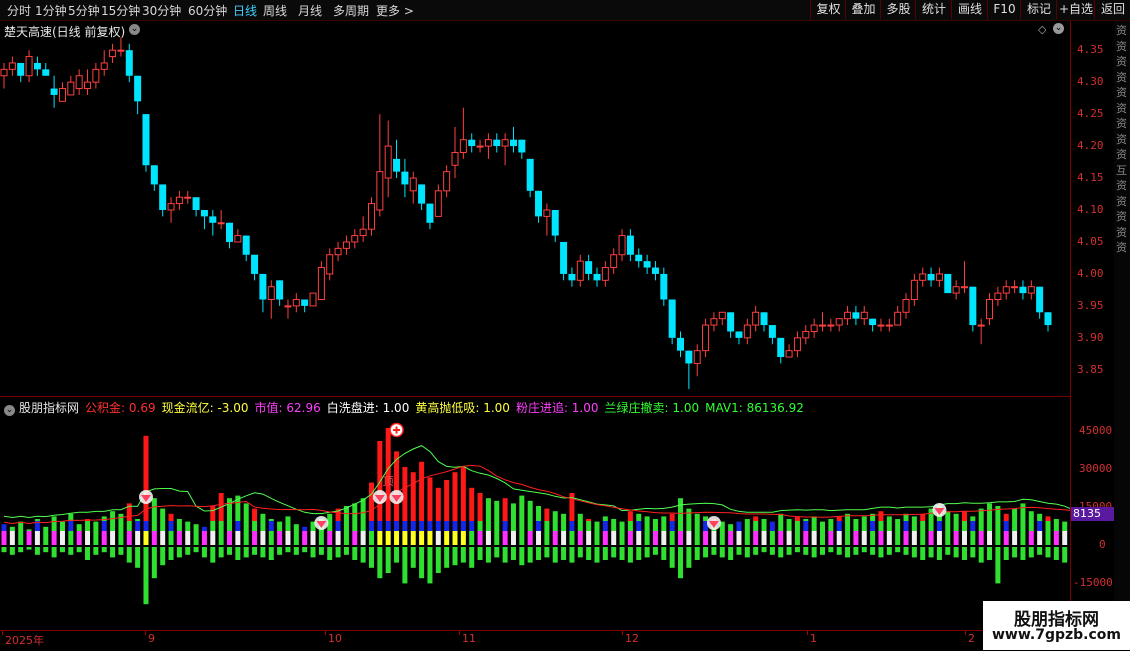 The height and width of the screenshot is (651, 1130). I want to click on timeframe-tab: 多周期, so click(351, 10).